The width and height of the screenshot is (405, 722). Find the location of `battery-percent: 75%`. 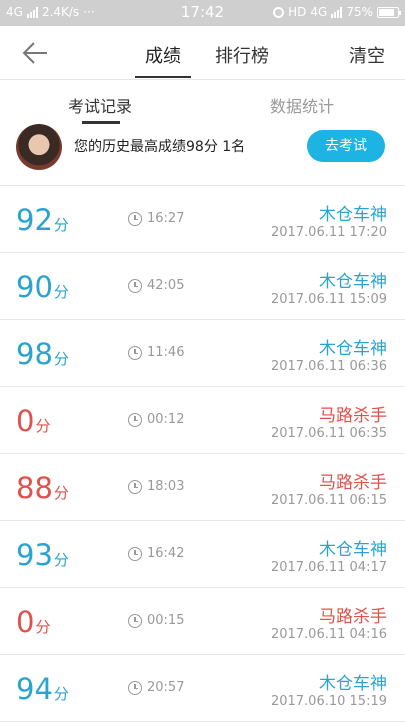

battery-percent: 75% is located at coordinates (359, 12).